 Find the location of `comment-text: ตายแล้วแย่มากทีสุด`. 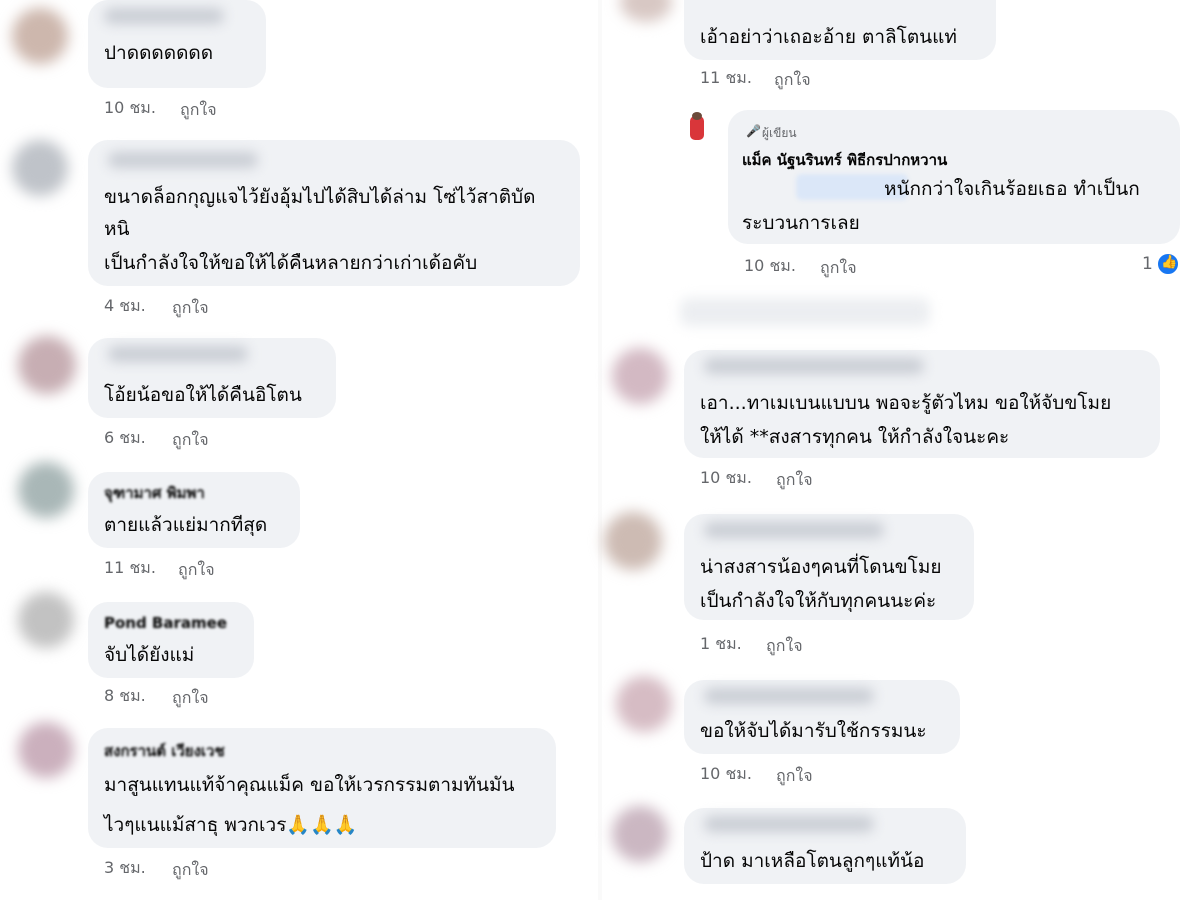

comment-text: ตายแล้วแย่มากทีสุด is located at coordinates (186, 525).